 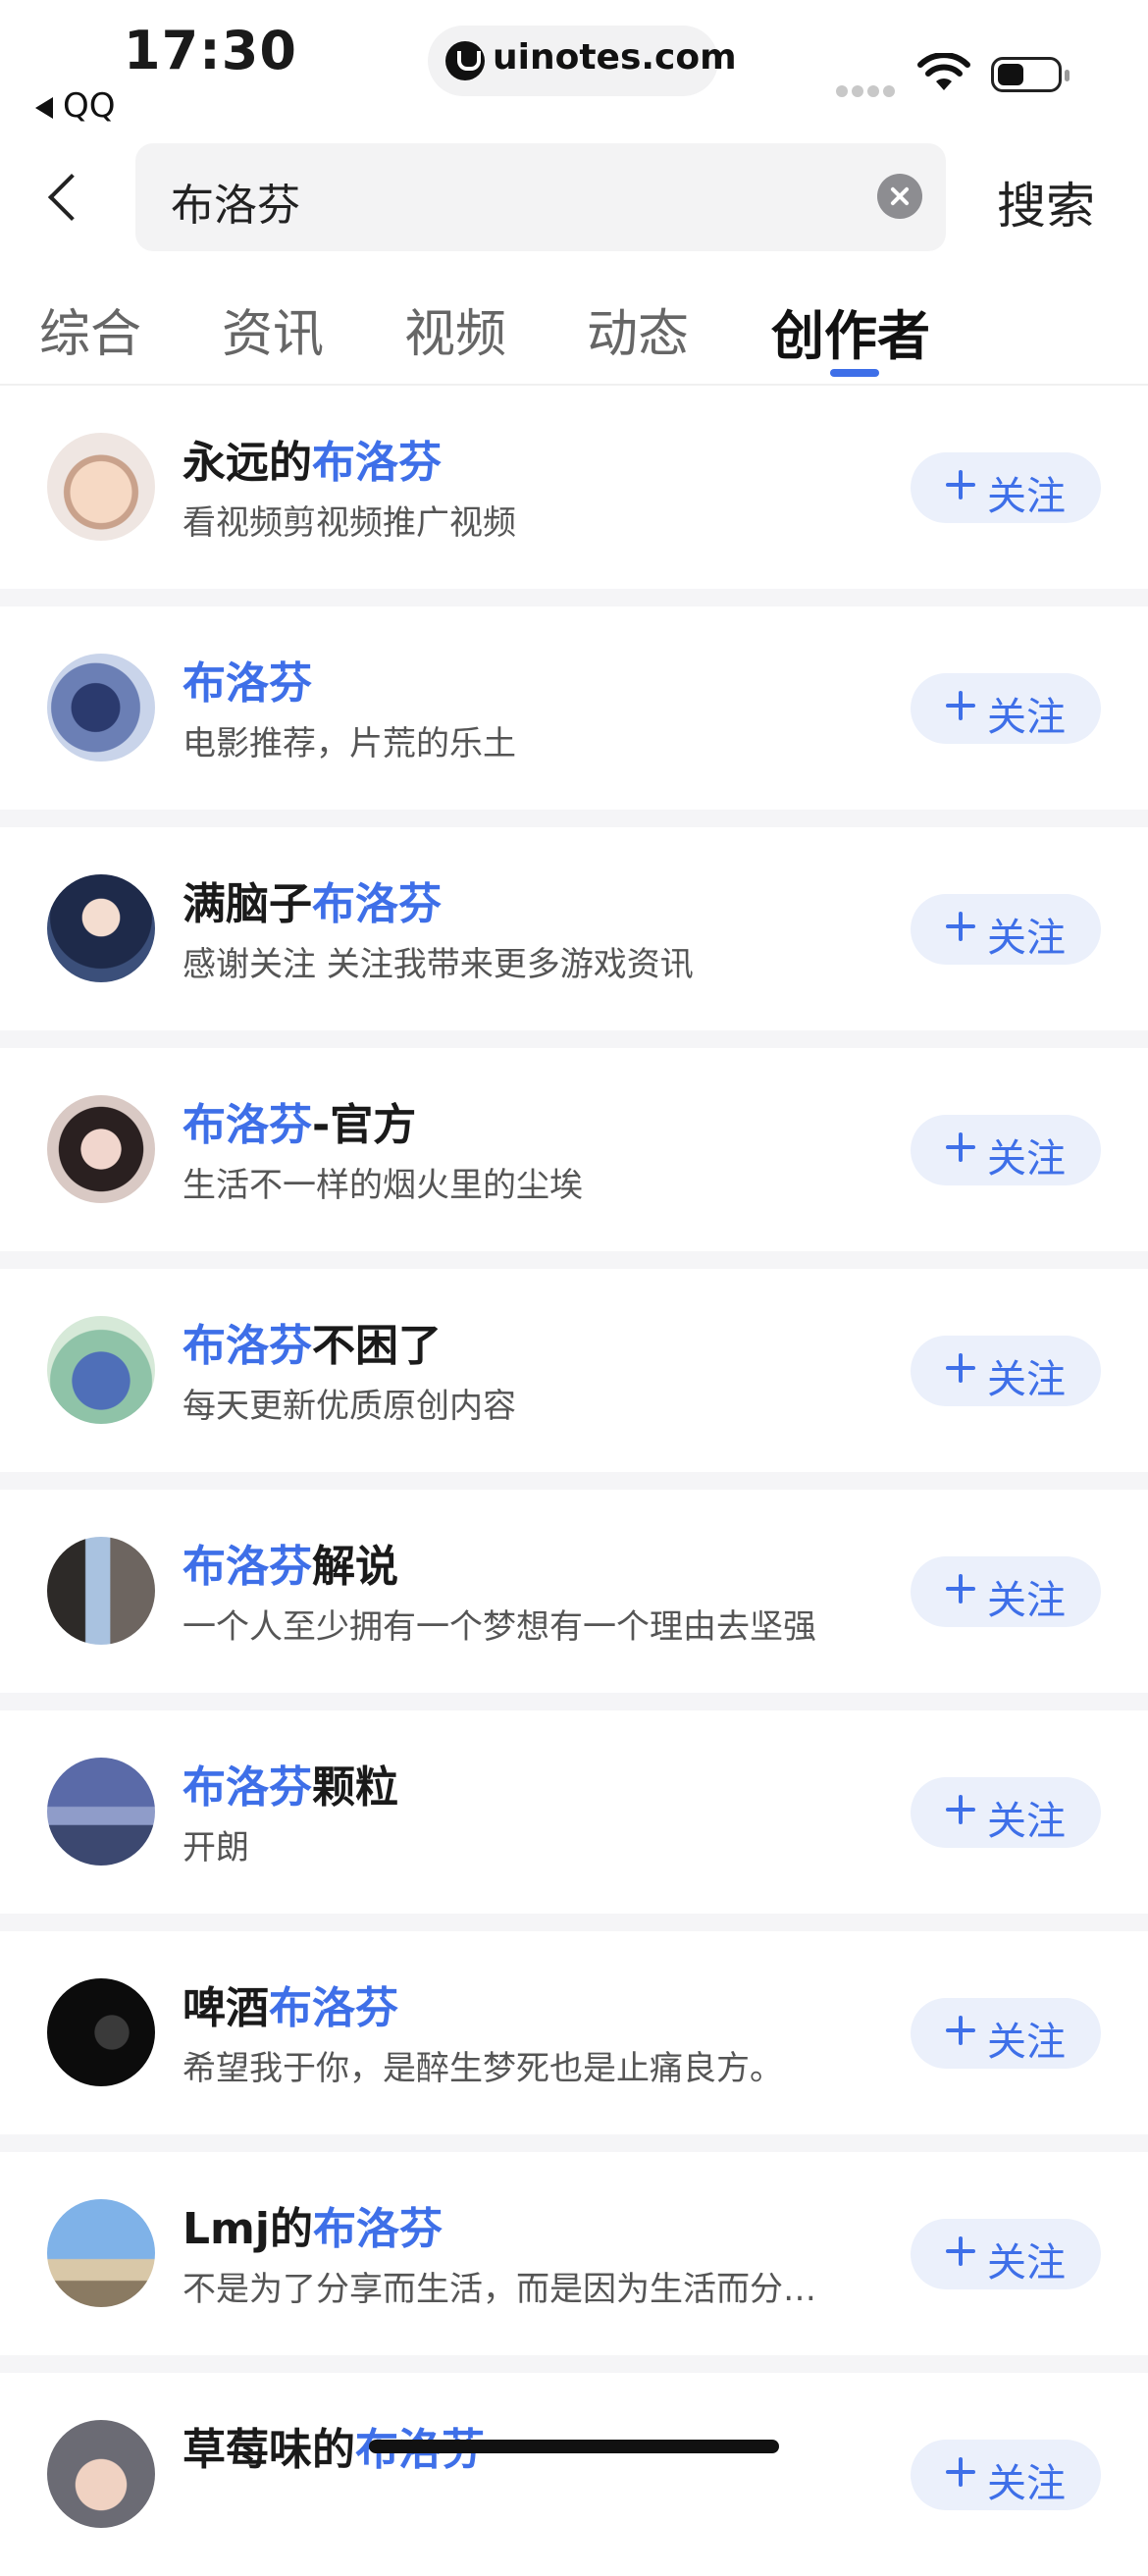 What do you see at coordinates (574, 1591) in the screenshot?
I see `list-item: 布洛芬解说 一个人至少拥有一个梦想有一个理由去坚强 关注` at bounding box center [574, 1591].